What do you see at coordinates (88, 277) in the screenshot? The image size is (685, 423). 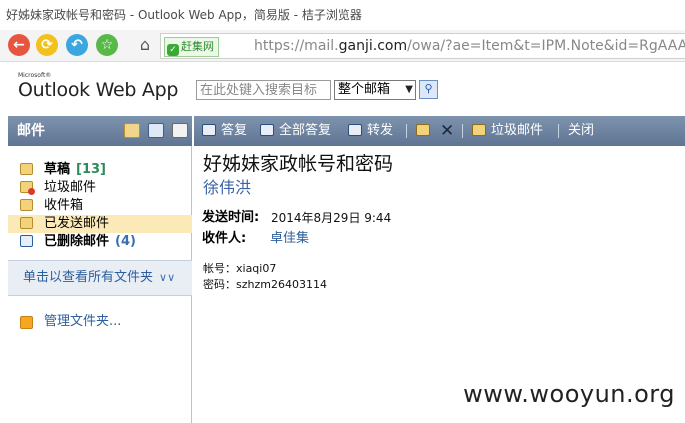 I see `view-all-folders-label: 单击以查看所有文件夹` at bounding box center [88, 277].